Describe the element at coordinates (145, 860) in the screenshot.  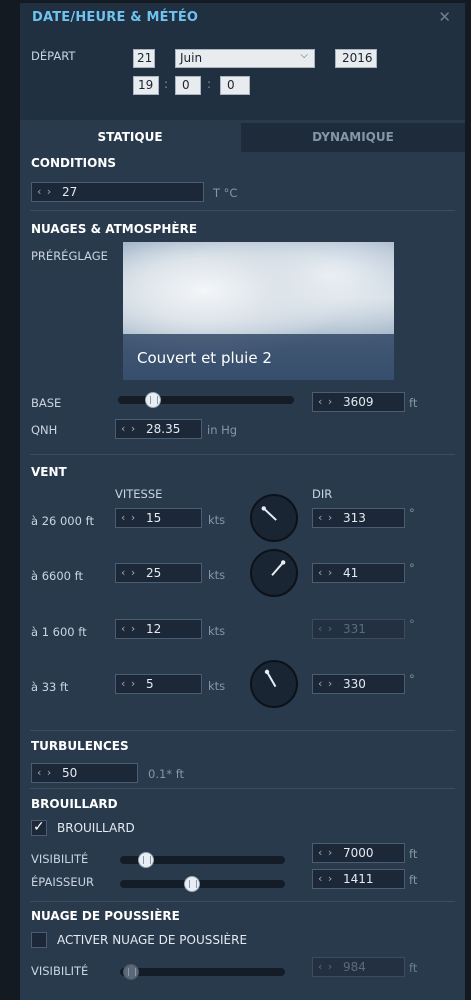
I see `fog-visibility-slider-handle` at that location.